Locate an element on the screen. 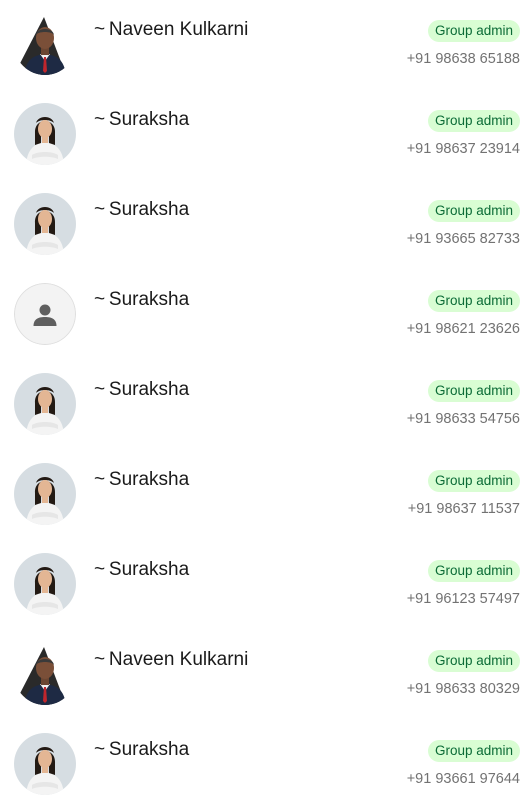 Image resolution: width=530 pixels, height=810 pixels. participant-phone: +91 96123 57497 is located at coordinates (463, 599).